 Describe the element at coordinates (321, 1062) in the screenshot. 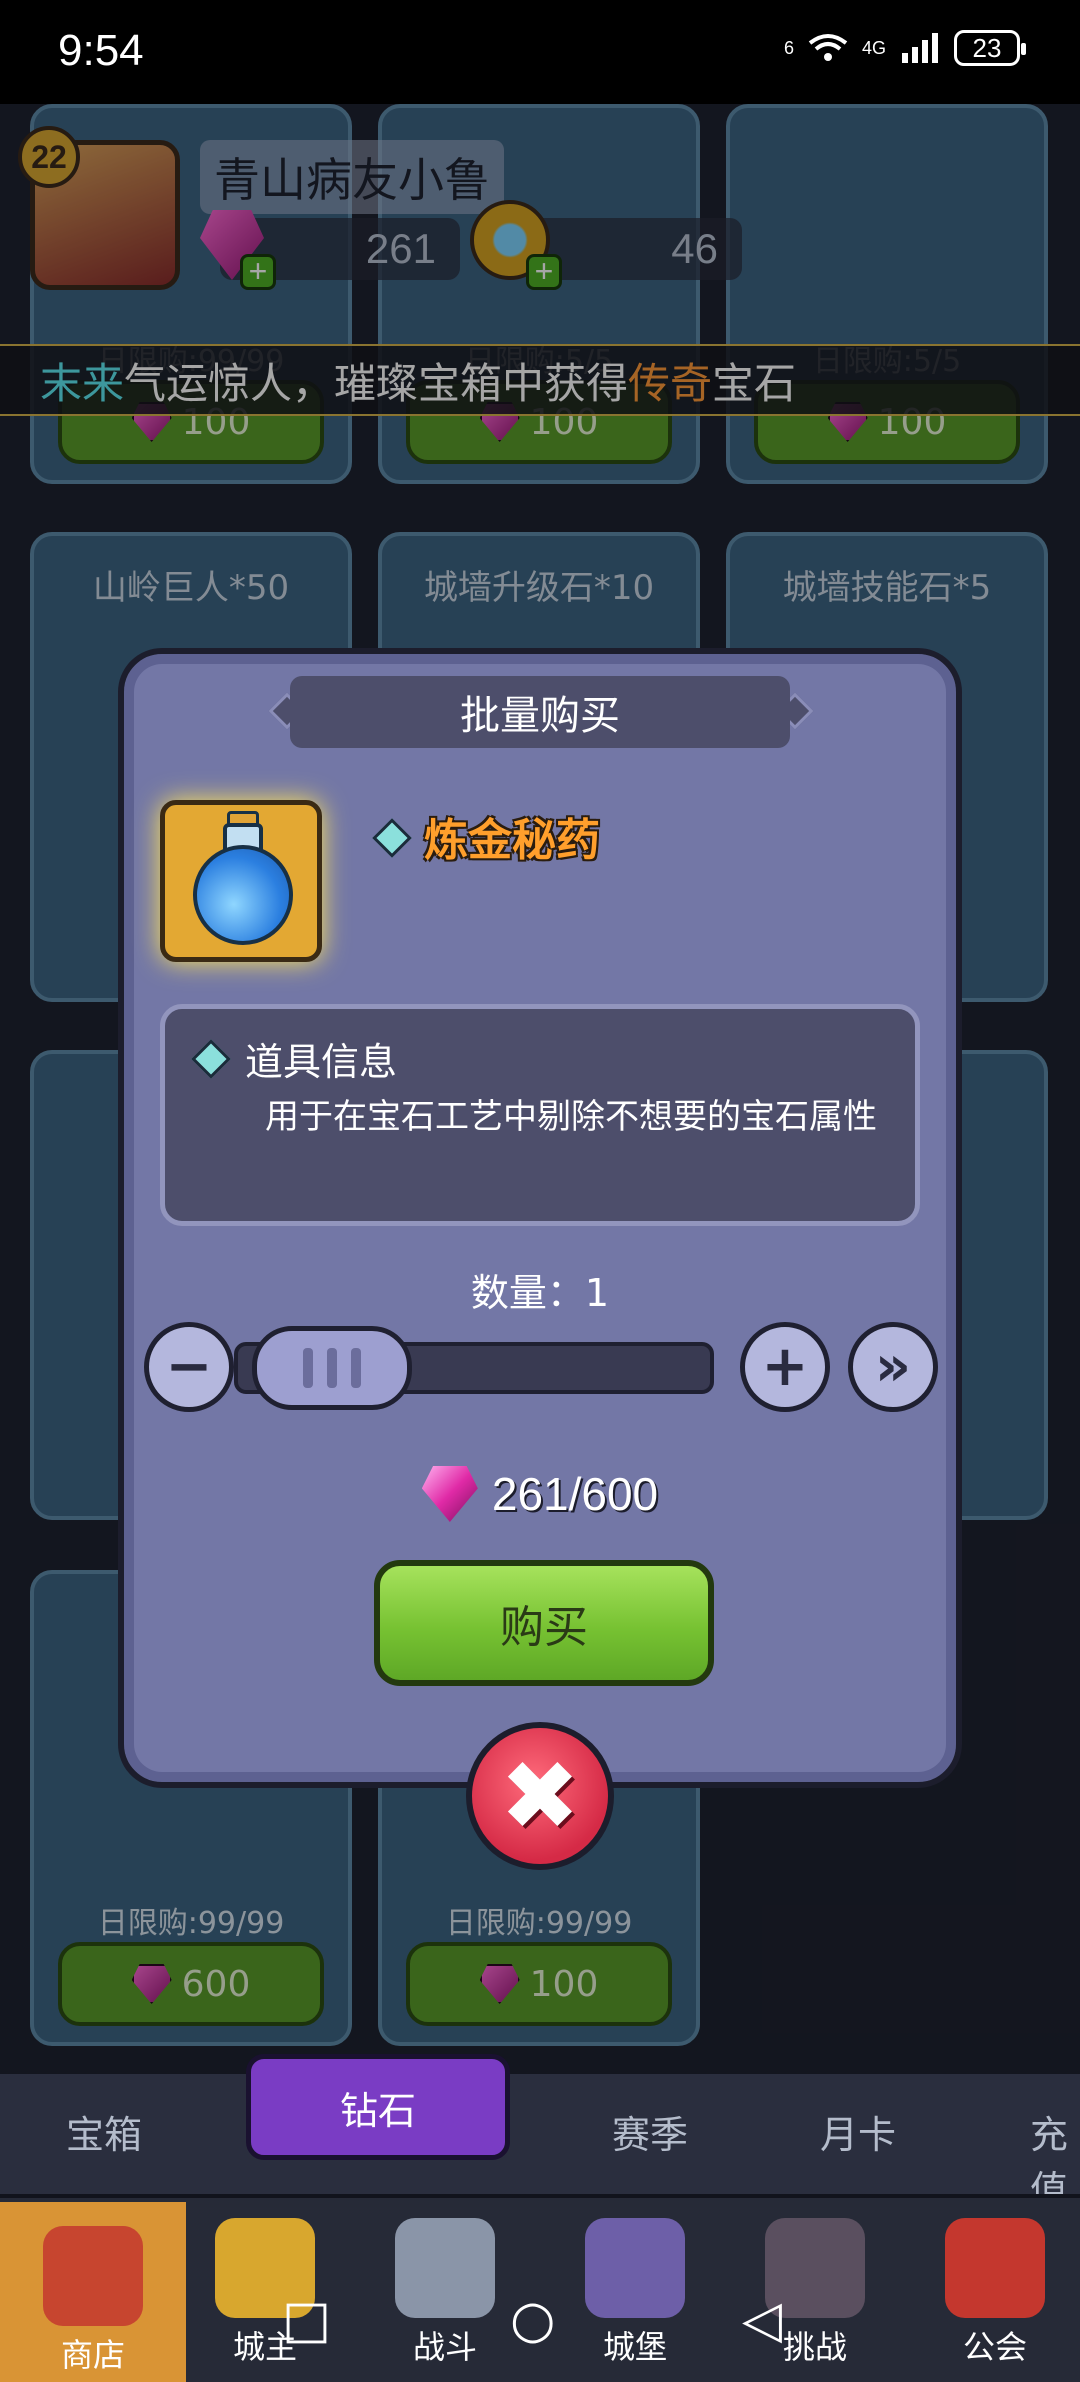

I see `info-title: 道具信息` at that location.